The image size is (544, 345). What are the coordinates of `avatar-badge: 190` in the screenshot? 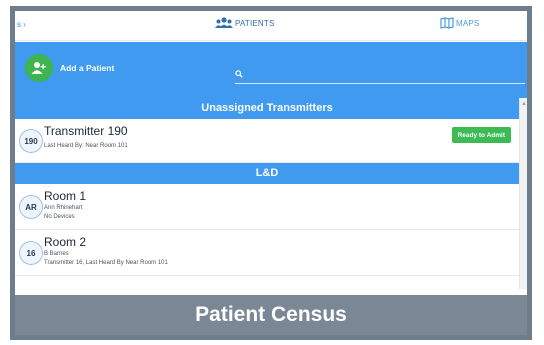 It's located at (31, 141).